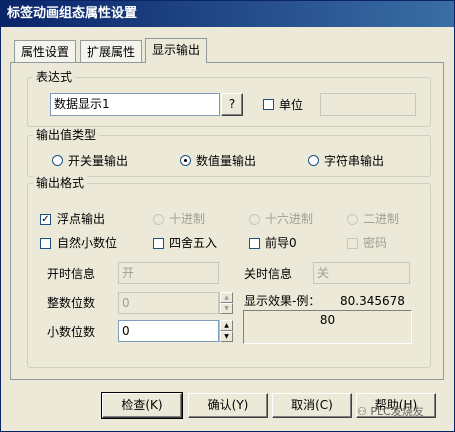  I want to click on decimal-digits-spinner: ▲ ▼, so click(226, 331).